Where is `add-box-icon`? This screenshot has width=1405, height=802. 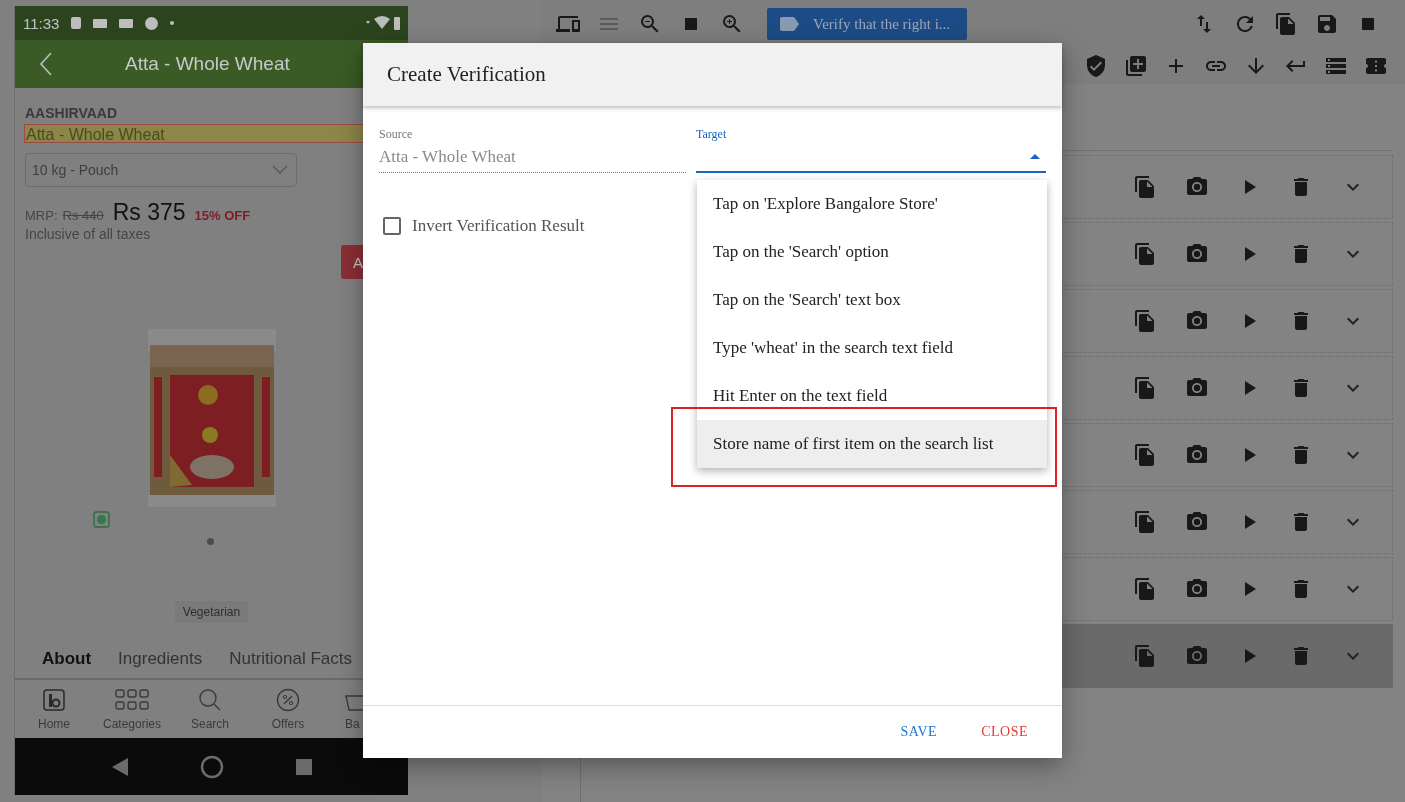
add-box-icon is located at coordinates (1136, 66).